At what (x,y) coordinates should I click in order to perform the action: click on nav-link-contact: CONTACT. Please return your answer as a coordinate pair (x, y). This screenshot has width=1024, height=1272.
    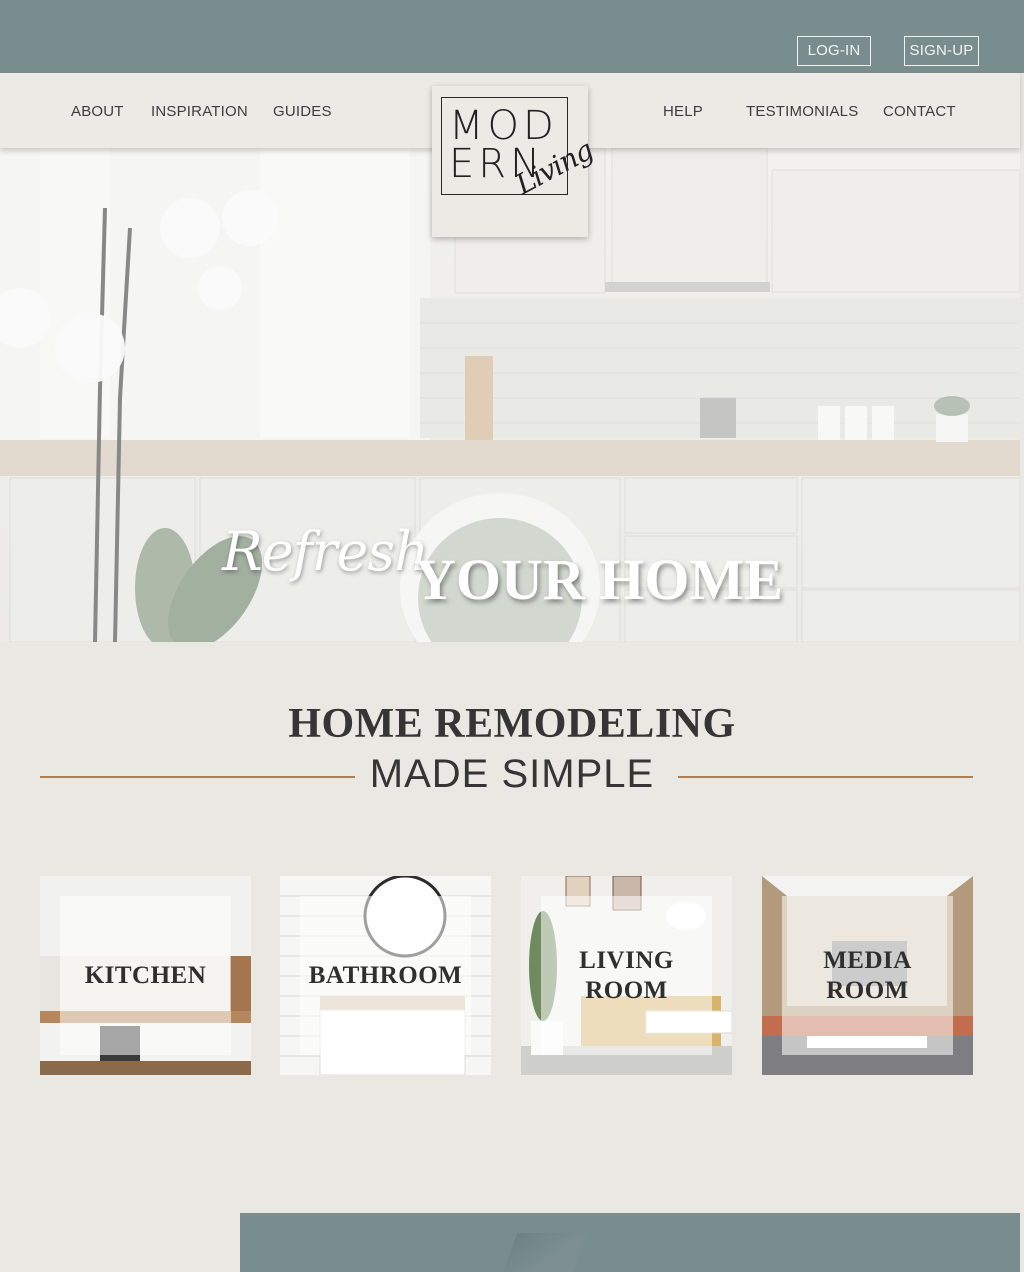
    Looking at the image, I should click on (919, 111).